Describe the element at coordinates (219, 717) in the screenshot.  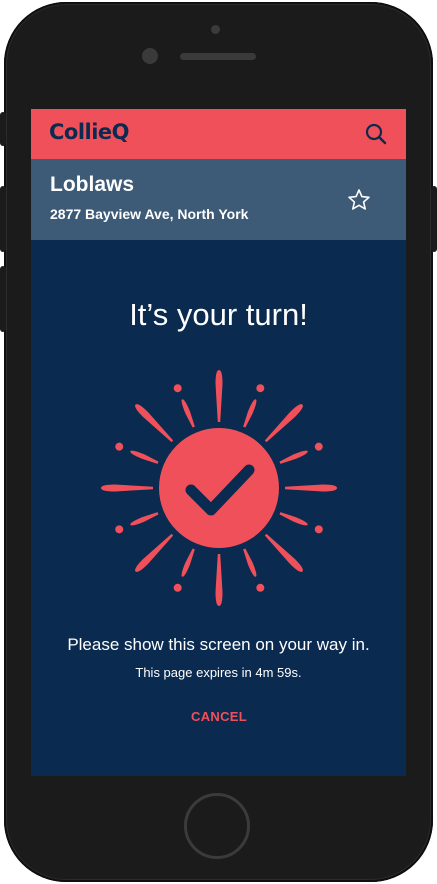
I see `cancel-button: CANCEL` at that location.